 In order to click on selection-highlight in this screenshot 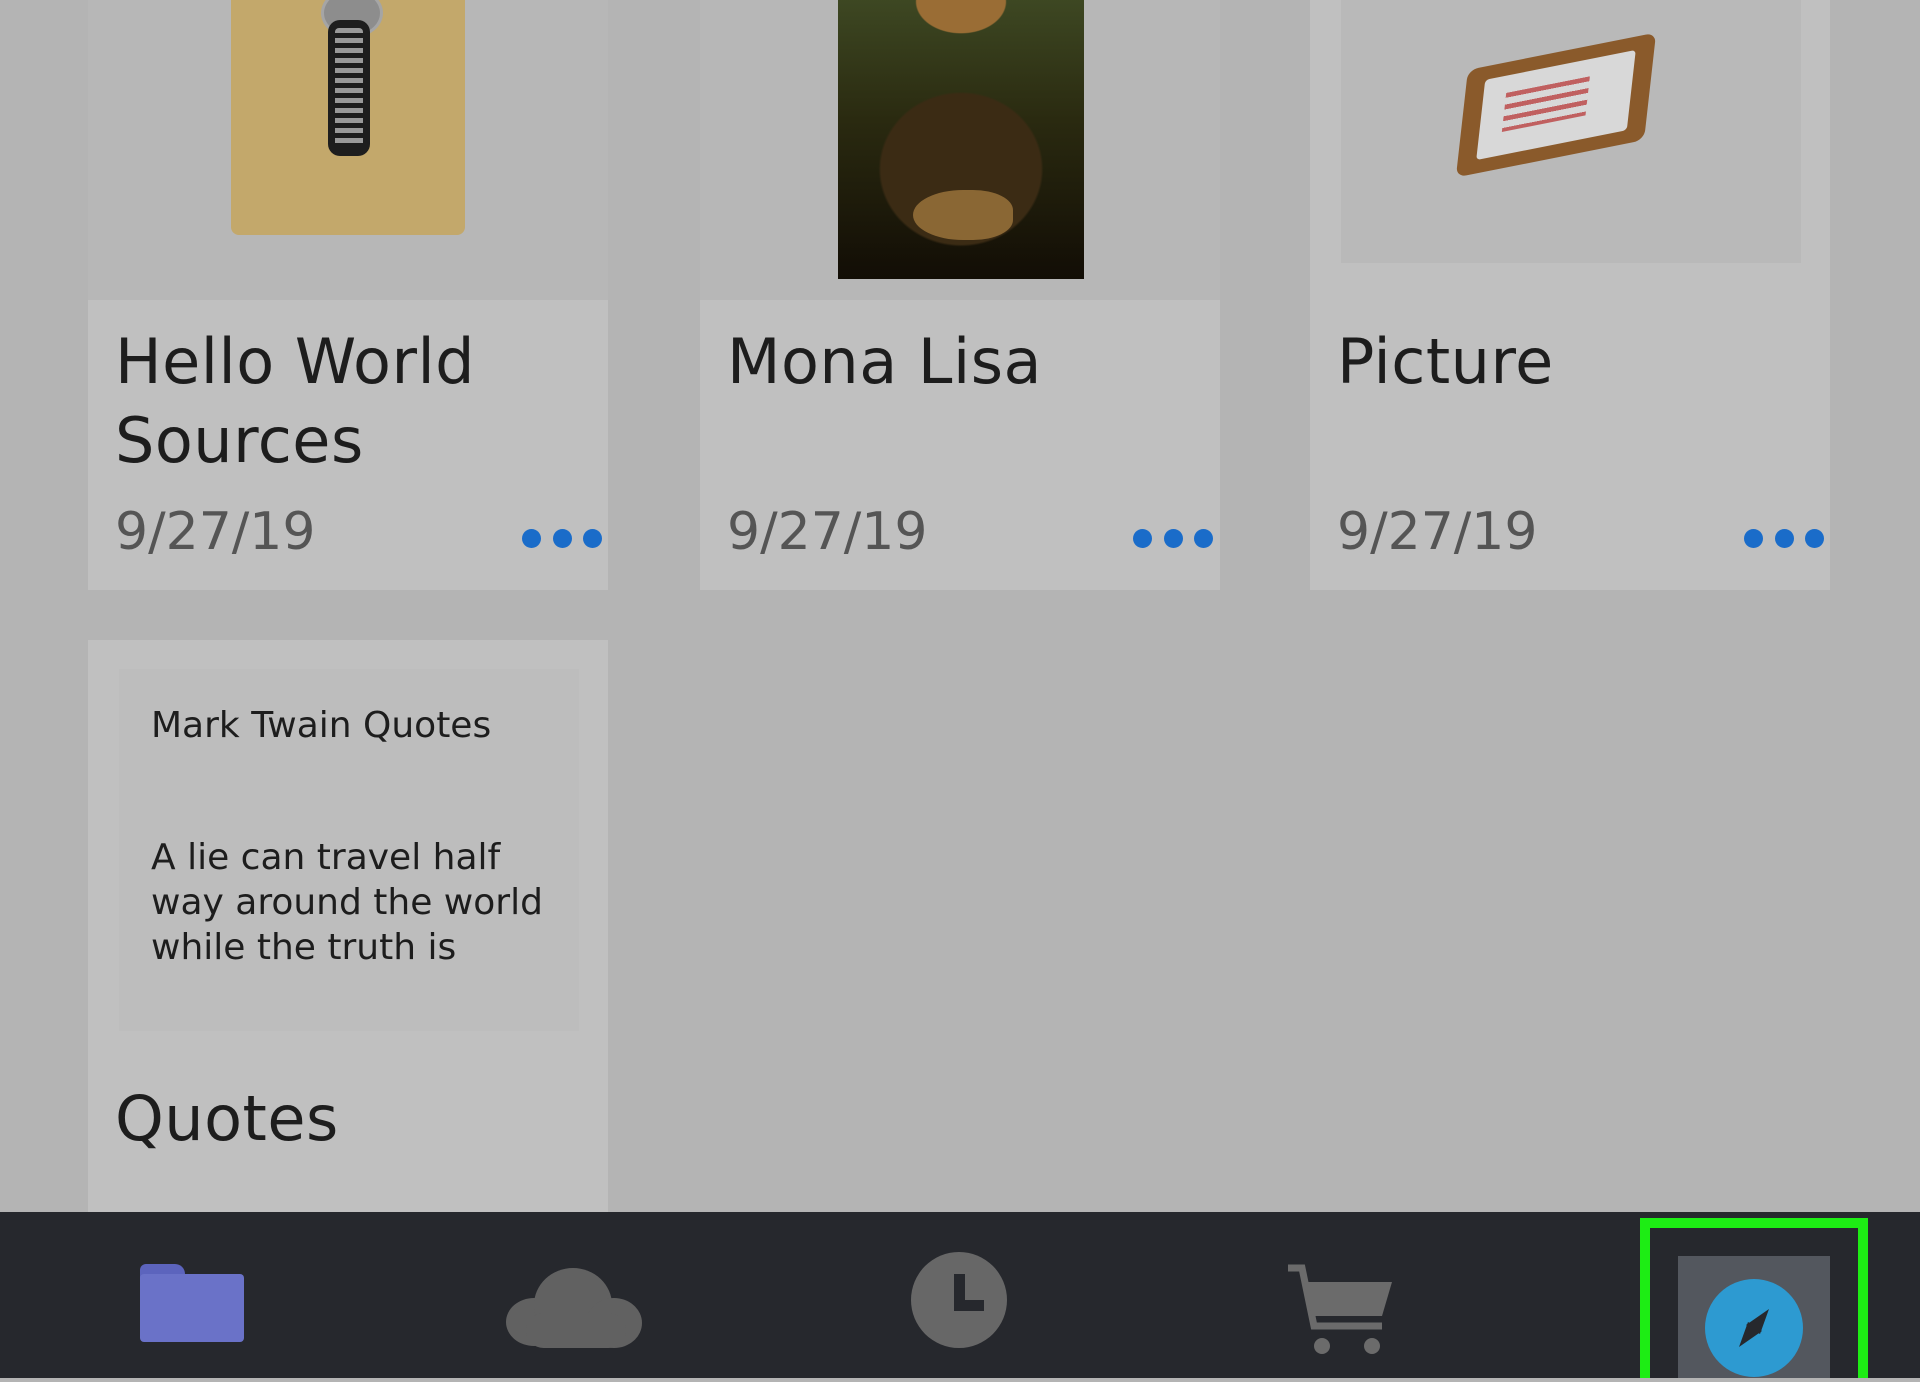, I will do `click(1754, 1298)`.